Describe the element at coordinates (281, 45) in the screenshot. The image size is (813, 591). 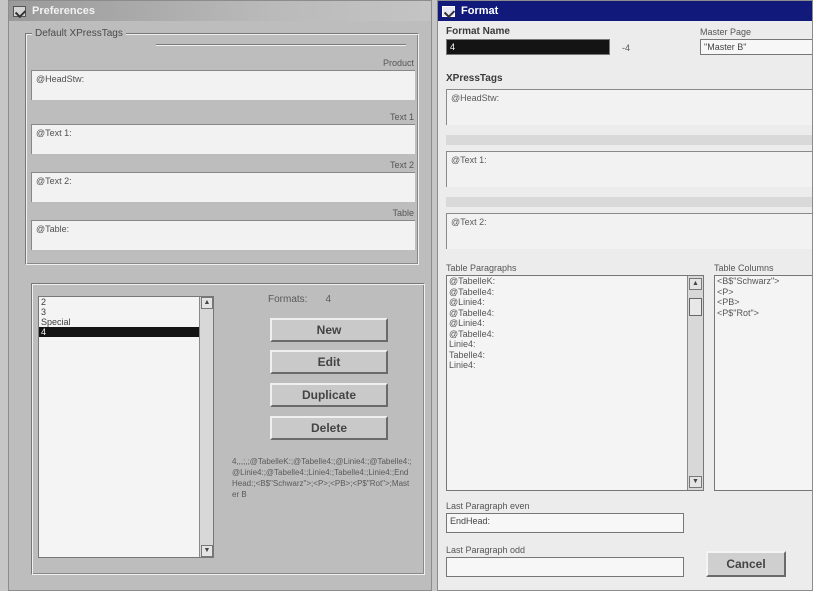
I see `group-divider` at that location.